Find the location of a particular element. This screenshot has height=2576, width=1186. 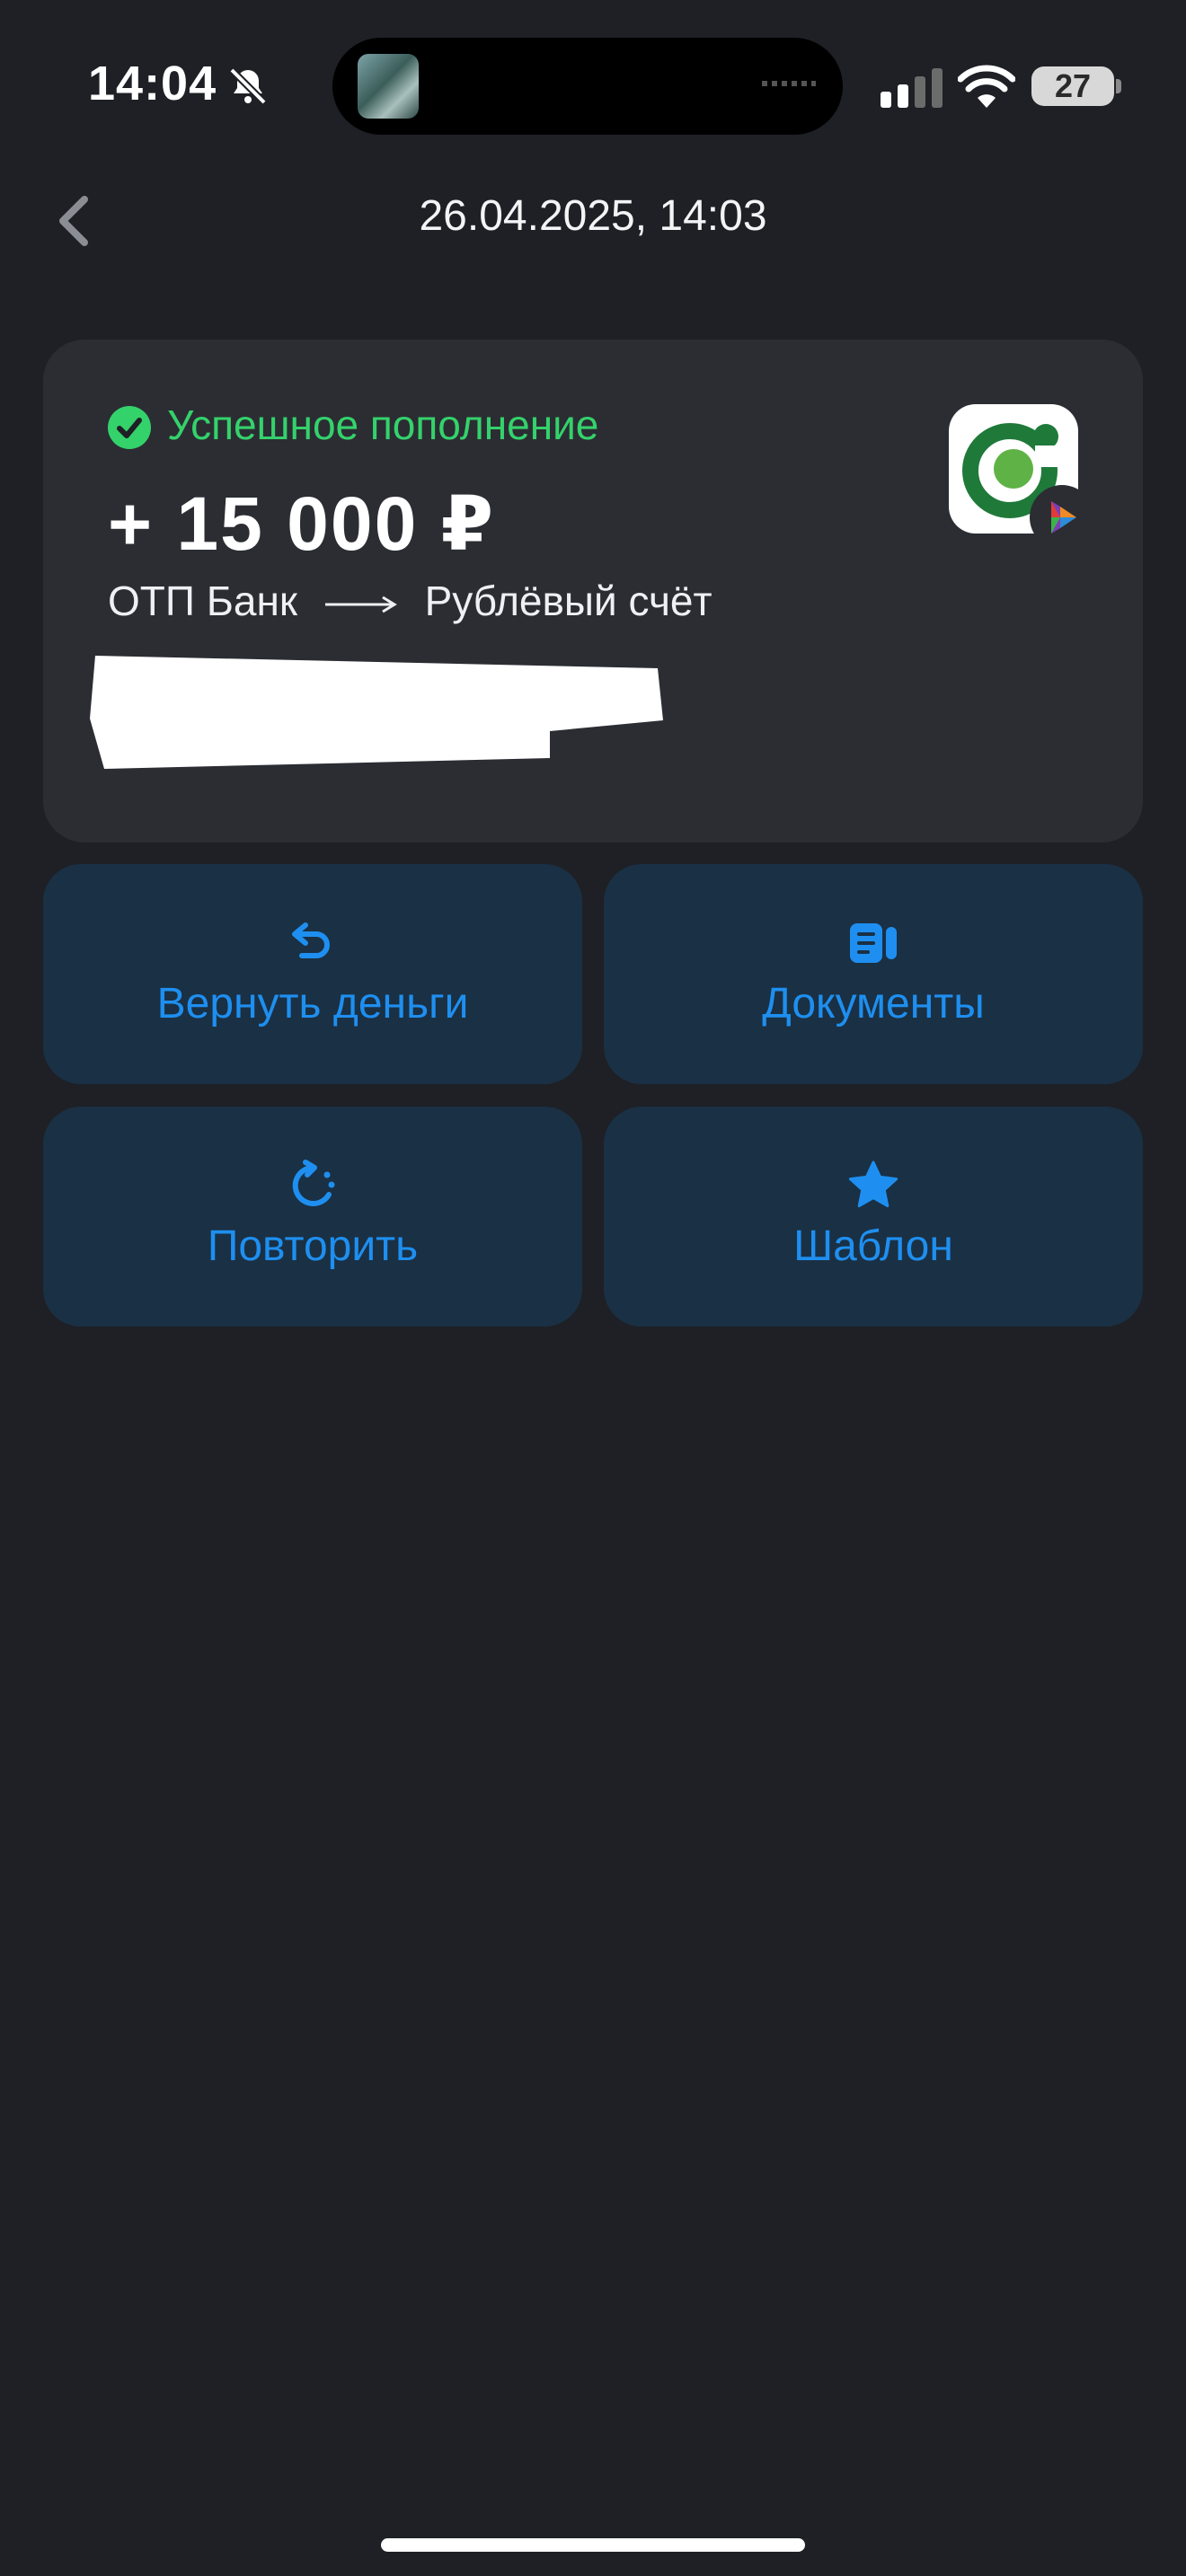

star-icon is located at coordinates (873, 1184).